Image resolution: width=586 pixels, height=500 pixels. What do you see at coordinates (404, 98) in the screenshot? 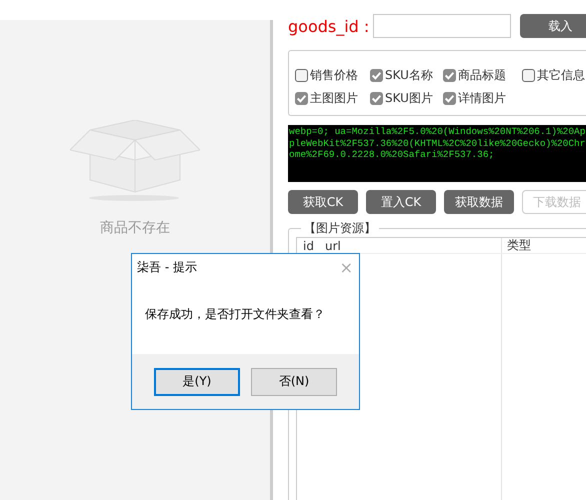
I see `option-checkbox: SKU图片` at bounding box center [404, 98].